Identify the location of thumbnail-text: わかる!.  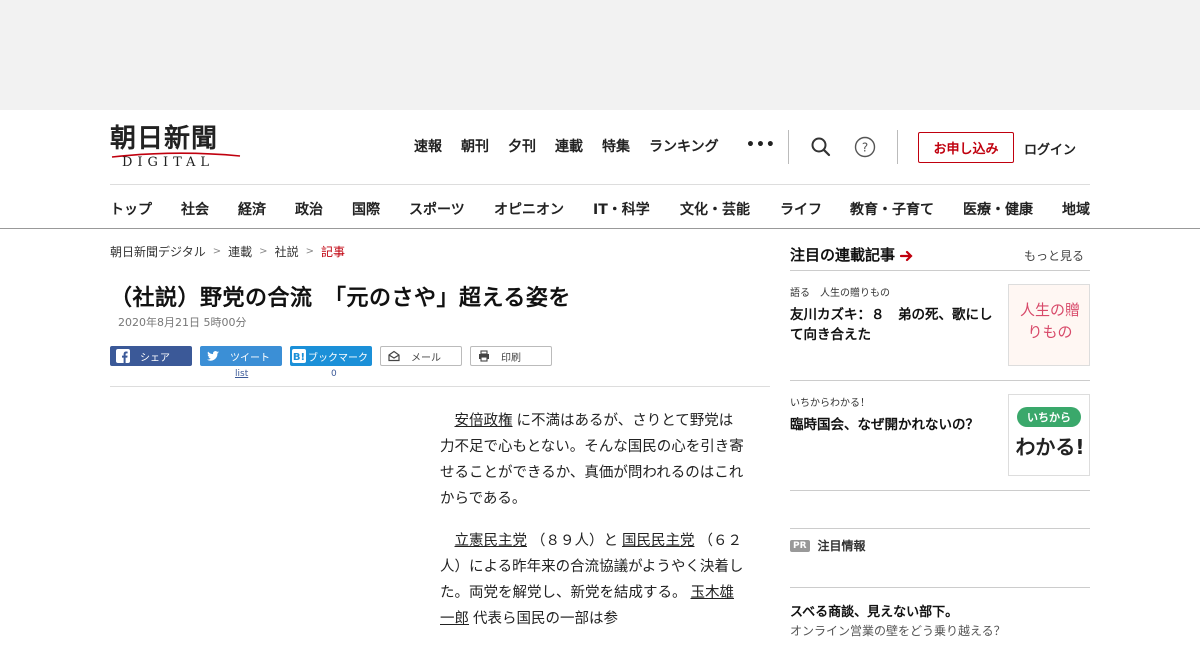
(1050, 447).